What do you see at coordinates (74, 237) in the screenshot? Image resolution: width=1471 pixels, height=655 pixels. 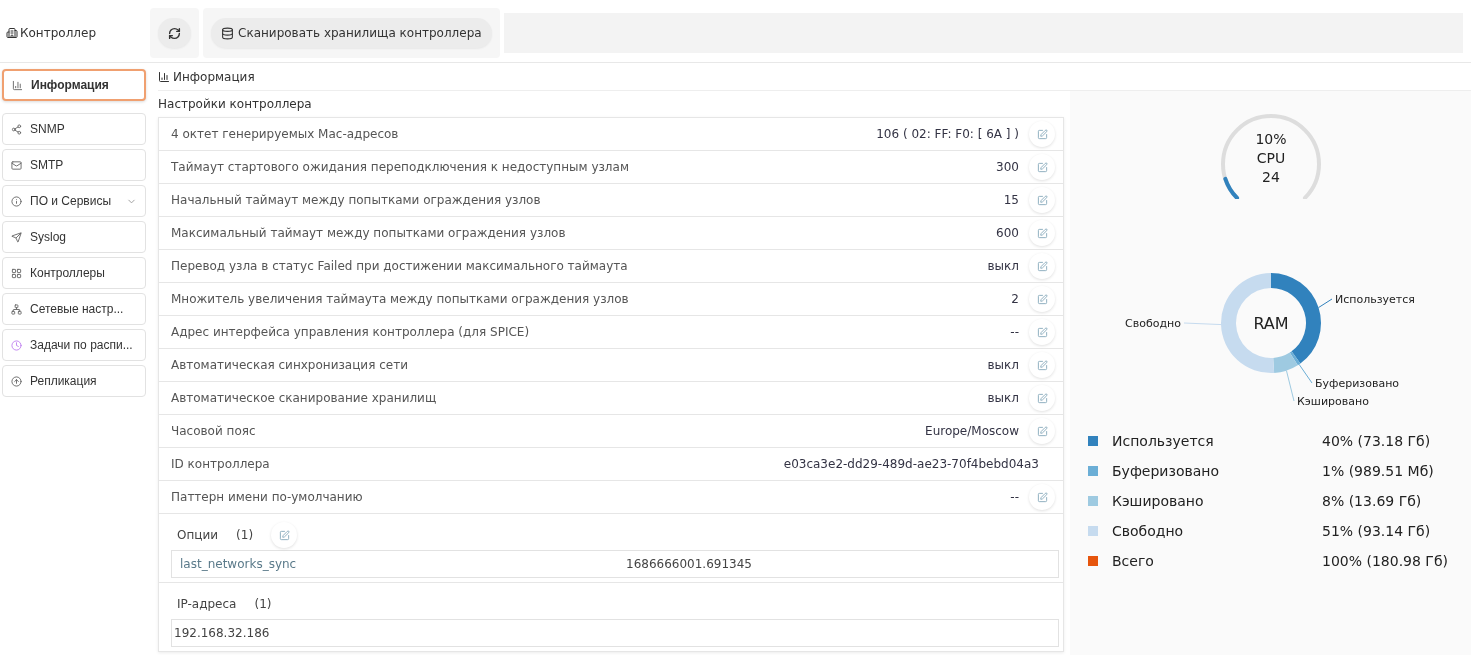 I see `sidebar-item: Syslog` at bounding box center [74, 237].